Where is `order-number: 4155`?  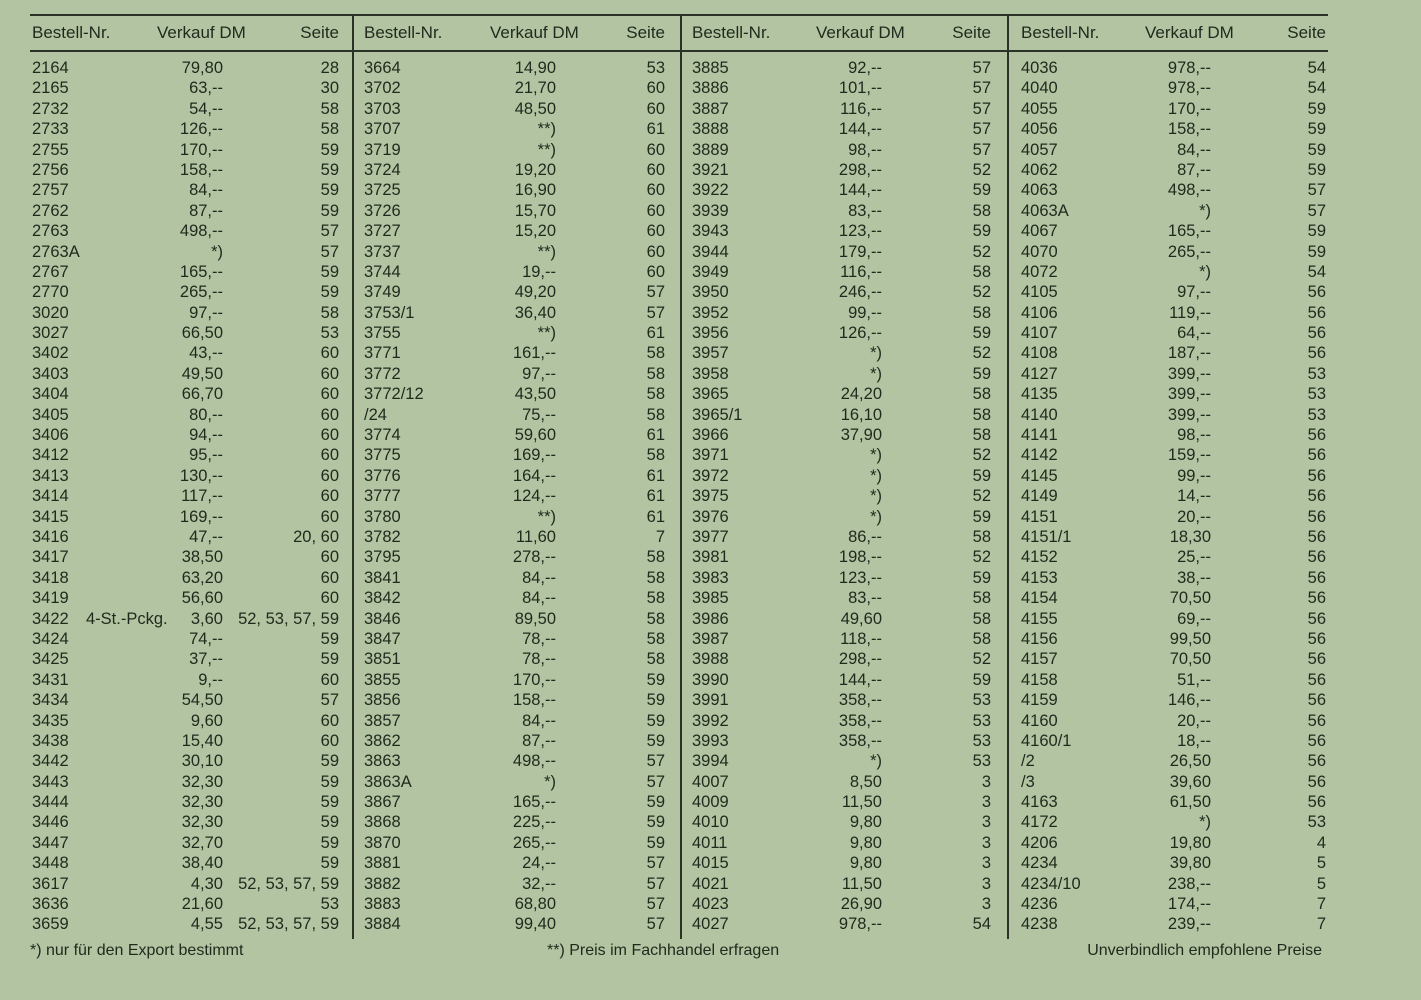 order-number: 4155 is located at coordinates (1039, 618).